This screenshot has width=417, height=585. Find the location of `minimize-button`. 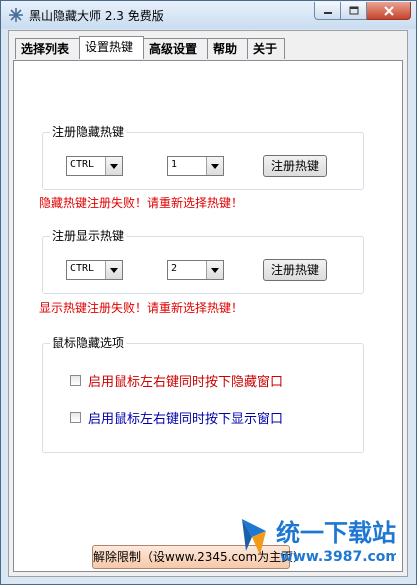

minimize-button is located at coordinates (327, 11).